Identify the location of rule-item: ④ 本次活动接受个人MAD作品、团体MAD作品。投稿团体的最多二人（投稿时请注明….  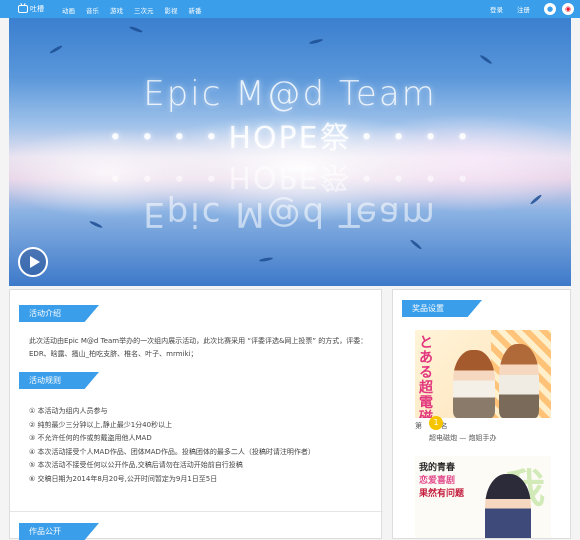
(172, 451).